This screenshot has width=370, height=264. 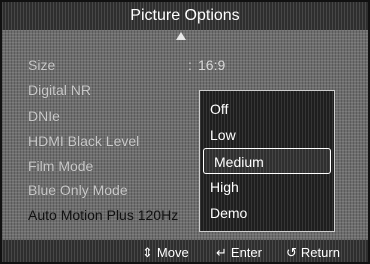 I want to click on menu-item-dnie: DNIe, so click(x=44, y=116).